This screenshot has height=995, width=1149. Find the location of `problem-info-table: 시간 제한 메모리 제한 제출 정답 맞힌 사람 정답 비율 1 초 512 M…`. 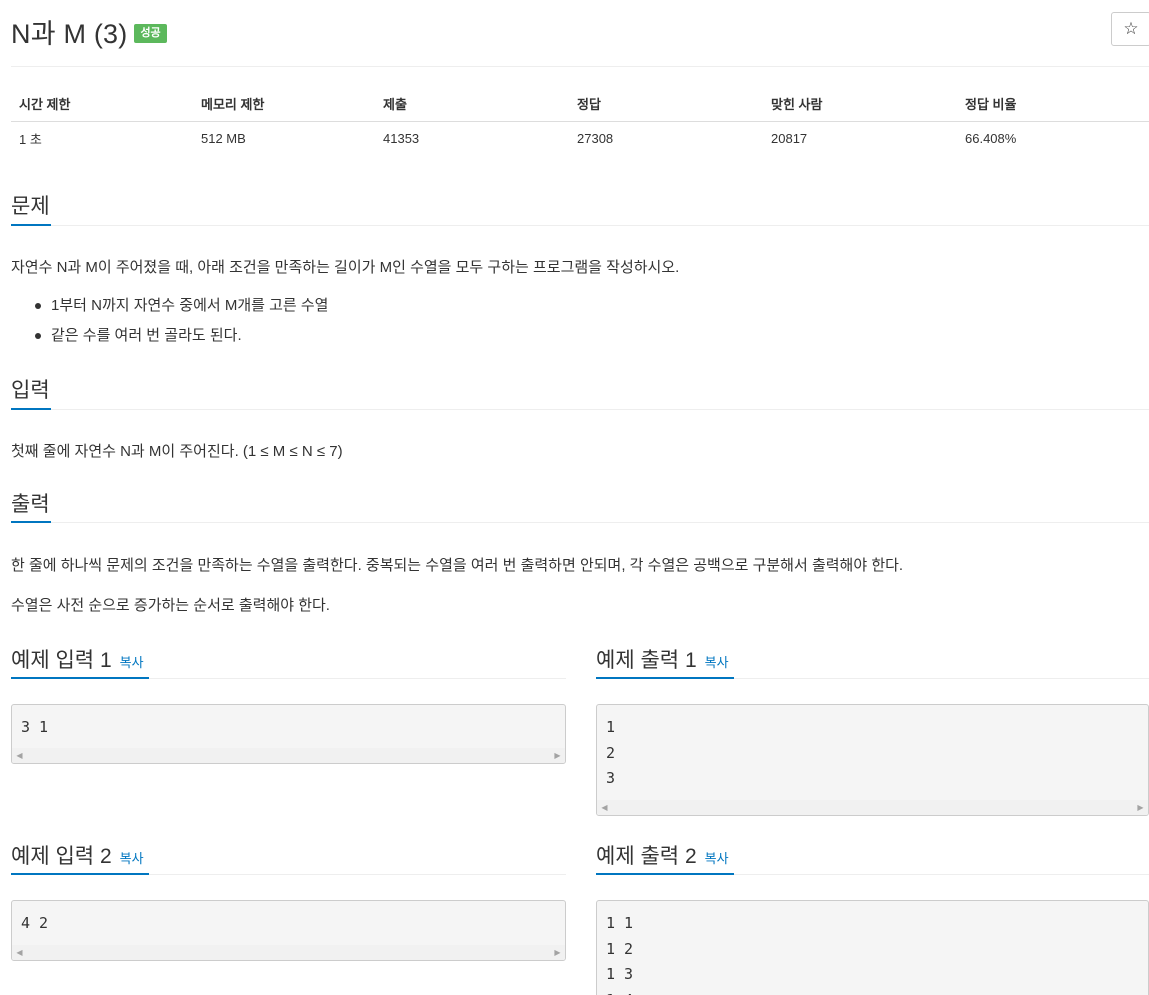

problem-info-table: 시간 제한 메모리 제한 제출 정답 맞힌 사람 정답 비율 1 초 512 M… is located at coordinates (580, 121).